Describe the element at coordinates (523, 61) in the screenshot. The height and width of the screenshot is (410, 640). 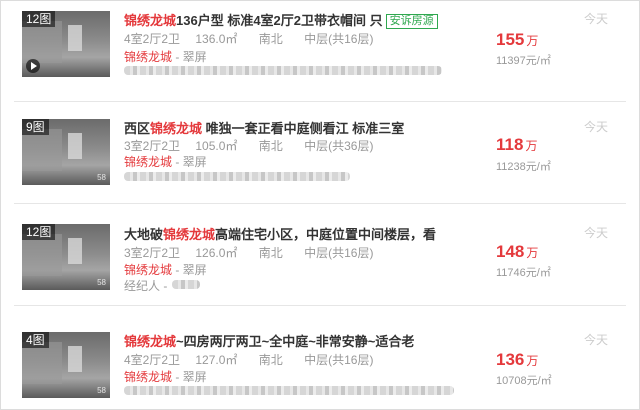
I see `unit-price: 11397元/㎡` at that location.